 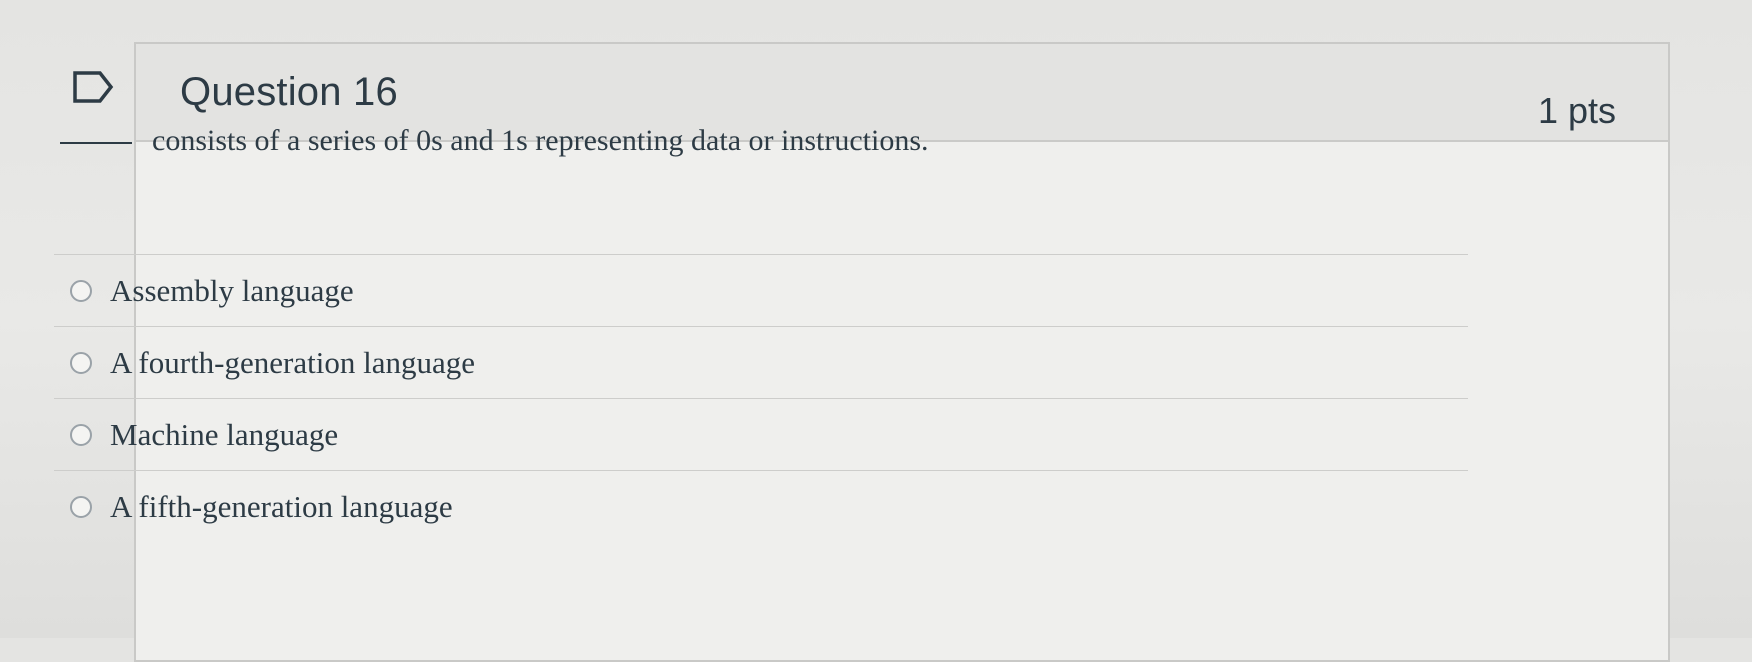 I want to click on answer-option: Assembly language, so click(x=761, y=290).